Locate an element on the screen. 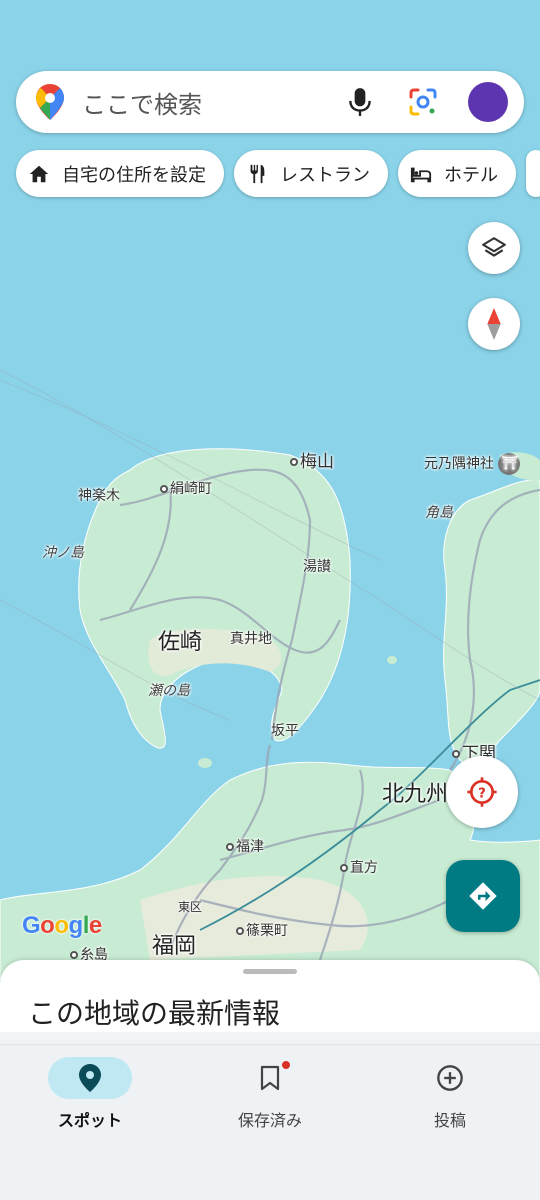 The image size is (540, 1200). chip-set-home: 自宅の住所を設定 is located at coordinates (120, 173).